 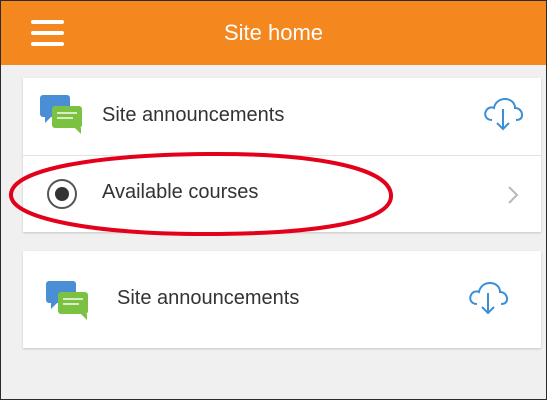 I want to click on page-title: Site home, so click(x=273, y=32).